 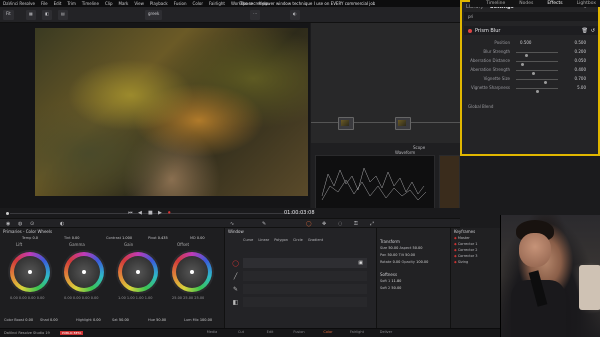 I want to click on node-editor, so click(x=385, y=83).